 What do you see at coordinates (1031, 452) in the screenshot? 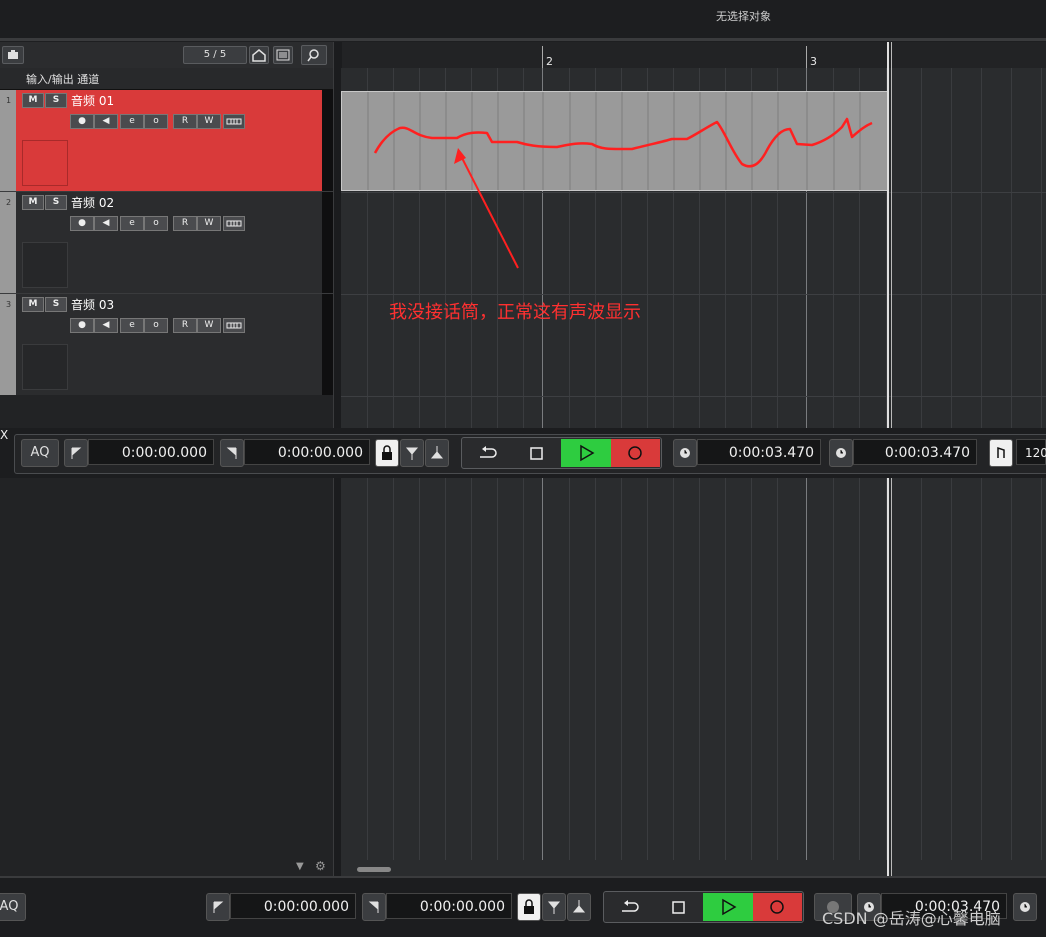
I see `tempo-display: 120` at bounding box center [1031, 452].